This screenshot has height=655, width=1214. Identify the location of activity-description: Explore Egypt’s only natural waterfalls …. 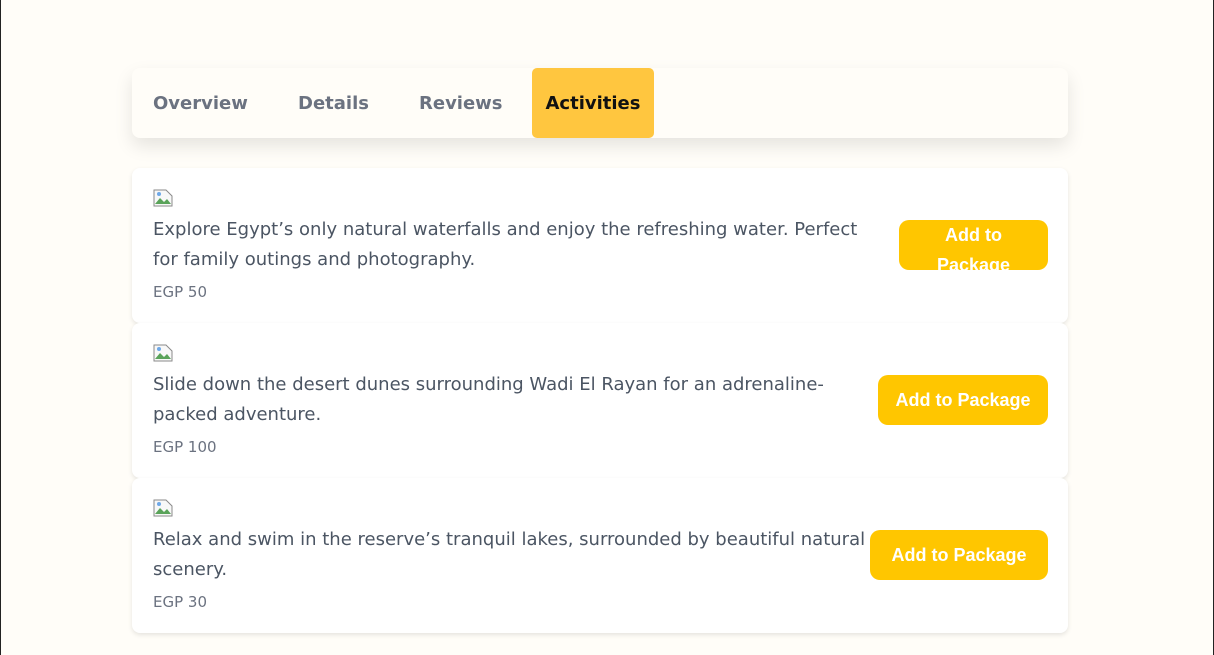
(505, 244).